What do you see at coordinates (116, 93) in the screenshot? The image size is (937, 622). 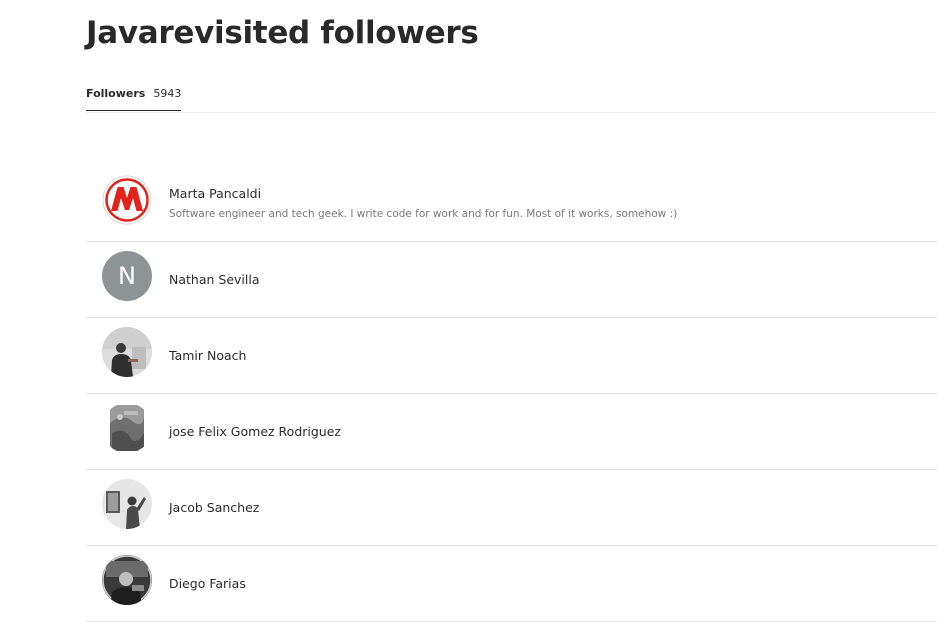 I see `tab-followers-label: Followers` at bounding box center [116, 93].